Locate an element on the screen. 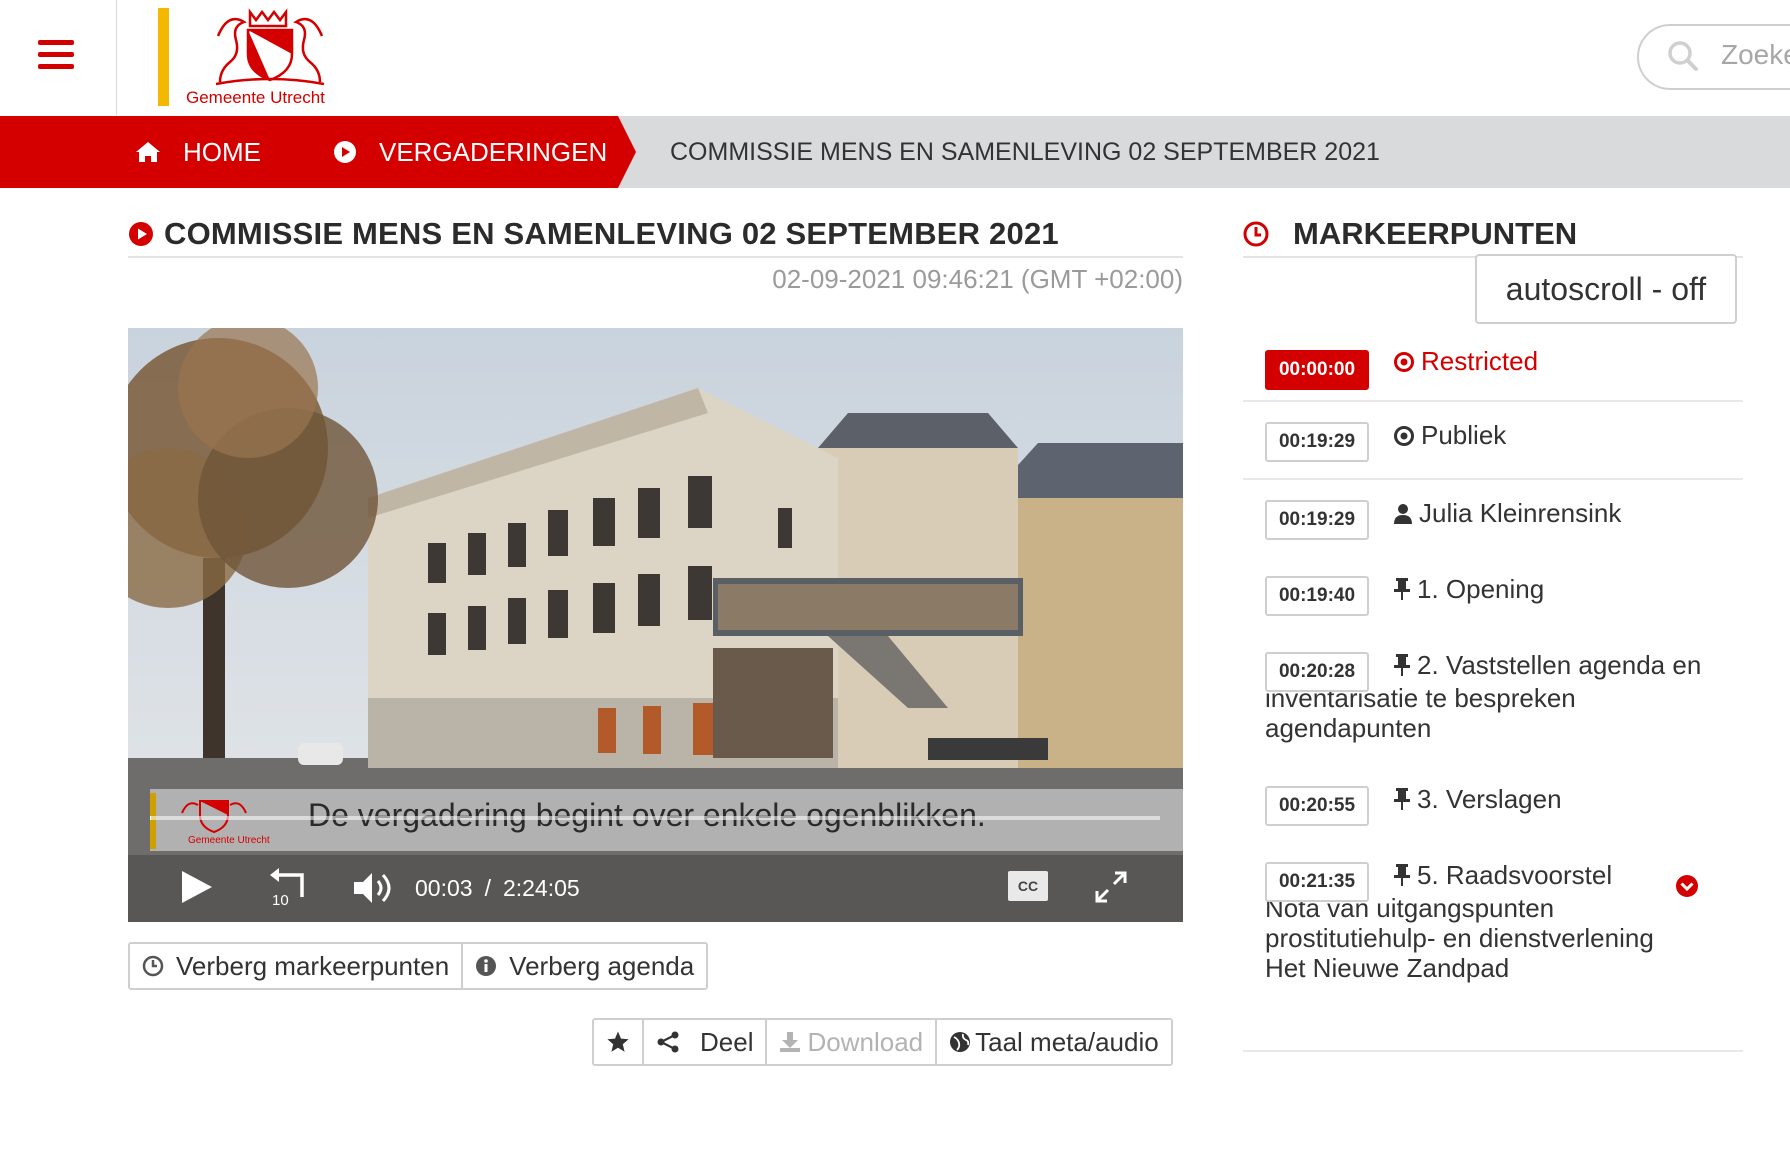 Image resolution: width=1790 pixels, height=1172 pixels. marker-item: 00:19:29 Julia Kleinrensink is located at coordinates (1493, 518).